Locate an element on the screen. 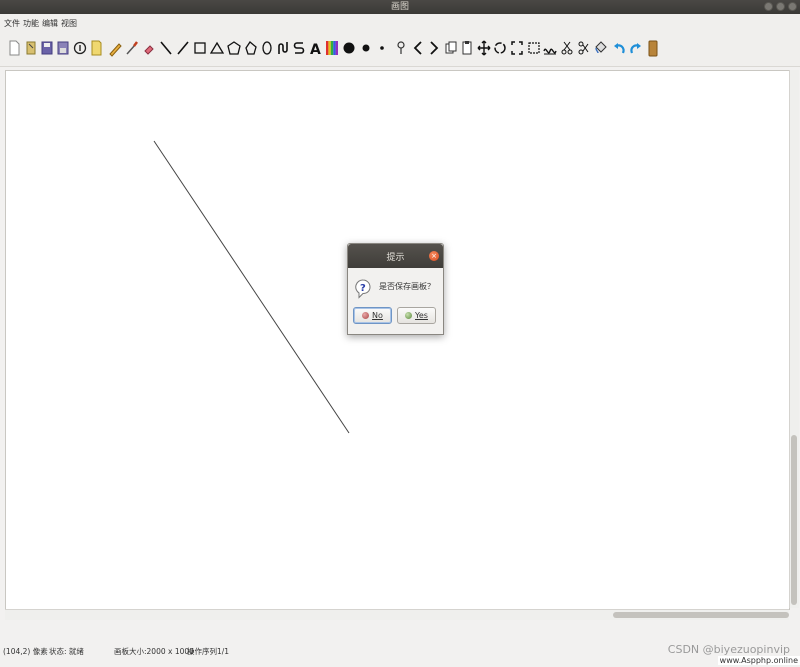 The height and width of the screenshot is (667, 800). menu-view: 视图 is located at coordinates (69, 23).